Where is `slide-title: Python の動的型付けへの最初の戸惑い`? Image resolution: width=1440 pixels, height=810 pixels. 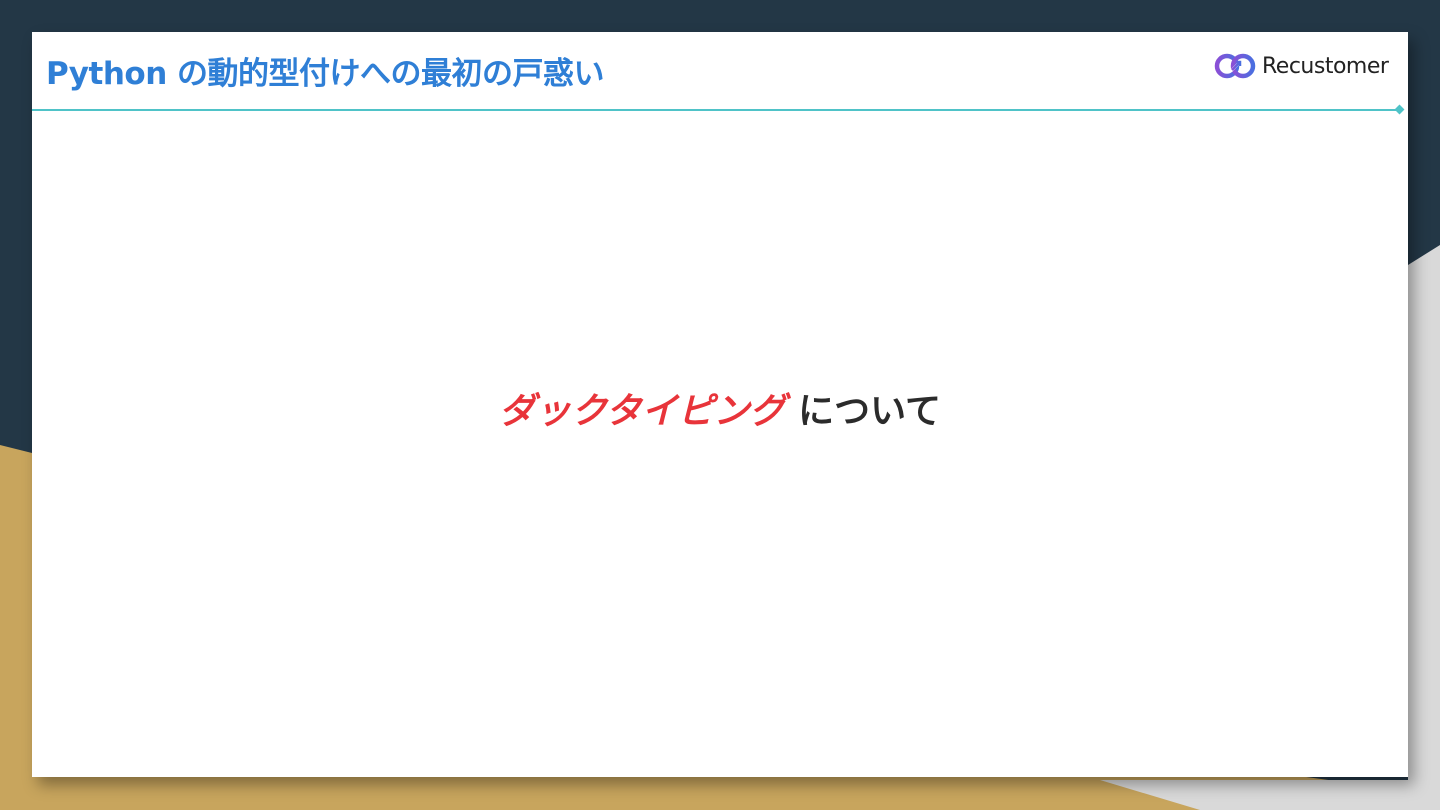
slide-title: Python の動的型付けへの最初の戸惑い is located at coordinates (325, 74).